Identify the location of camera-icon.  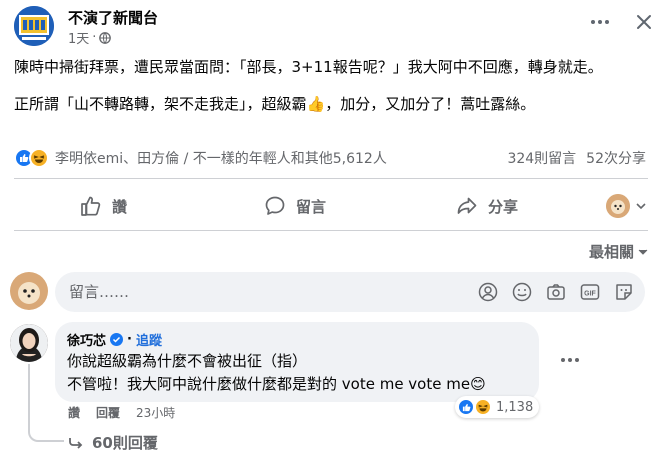
(556, 292).